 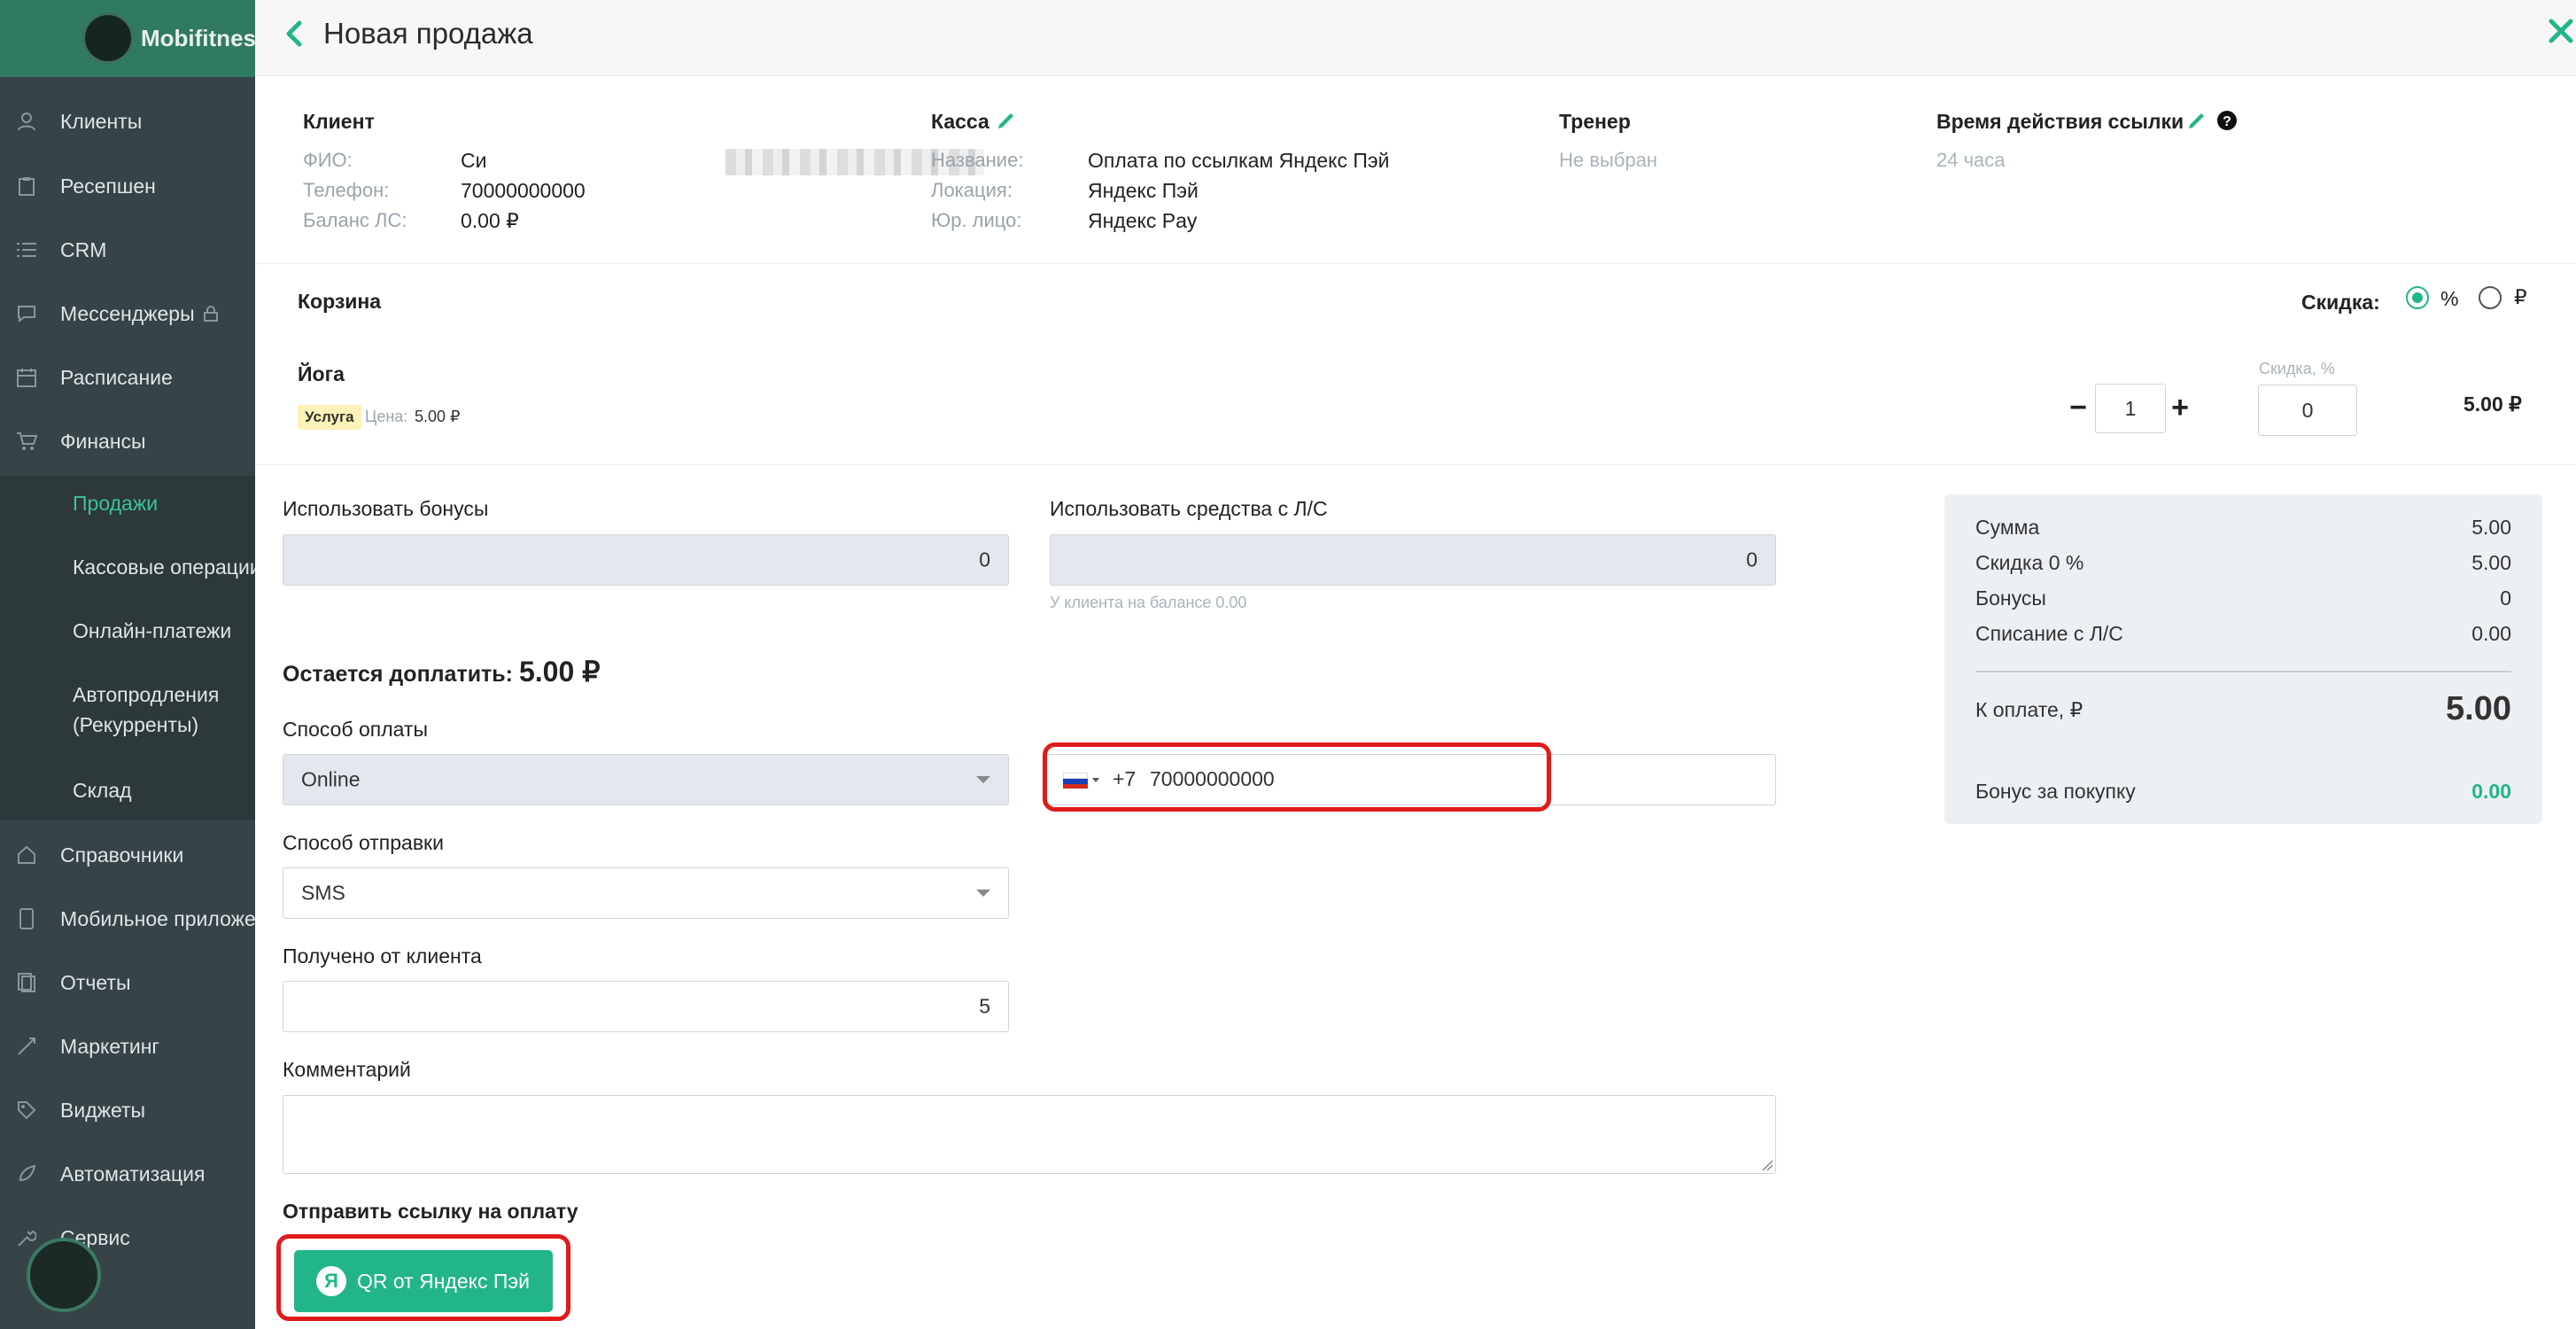 I want to click on item-price-label: Цена:, so click(x=386, y=417).